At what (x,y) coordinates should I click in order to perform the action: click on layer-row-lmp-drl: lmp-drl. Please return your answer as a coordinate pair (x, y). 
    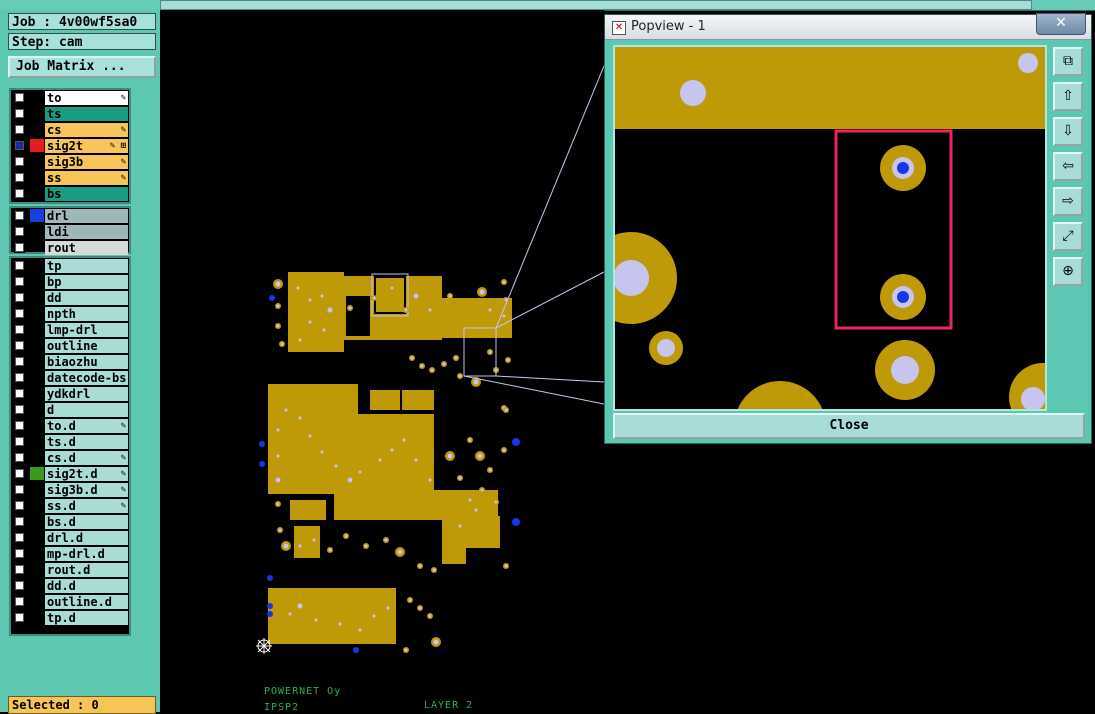
    Looking at the image, I should click on (70, 330).